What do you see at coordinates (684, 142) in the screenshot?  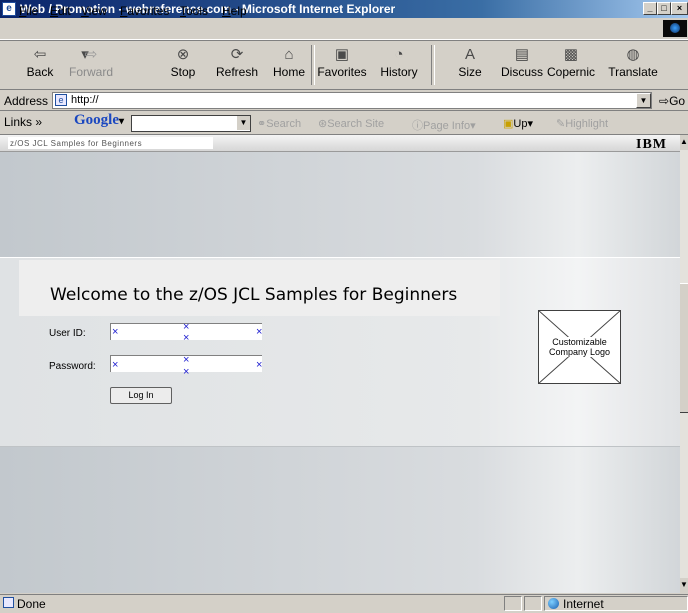 I see `scroll-up-button: ▲` at bounding box center [684, 142].